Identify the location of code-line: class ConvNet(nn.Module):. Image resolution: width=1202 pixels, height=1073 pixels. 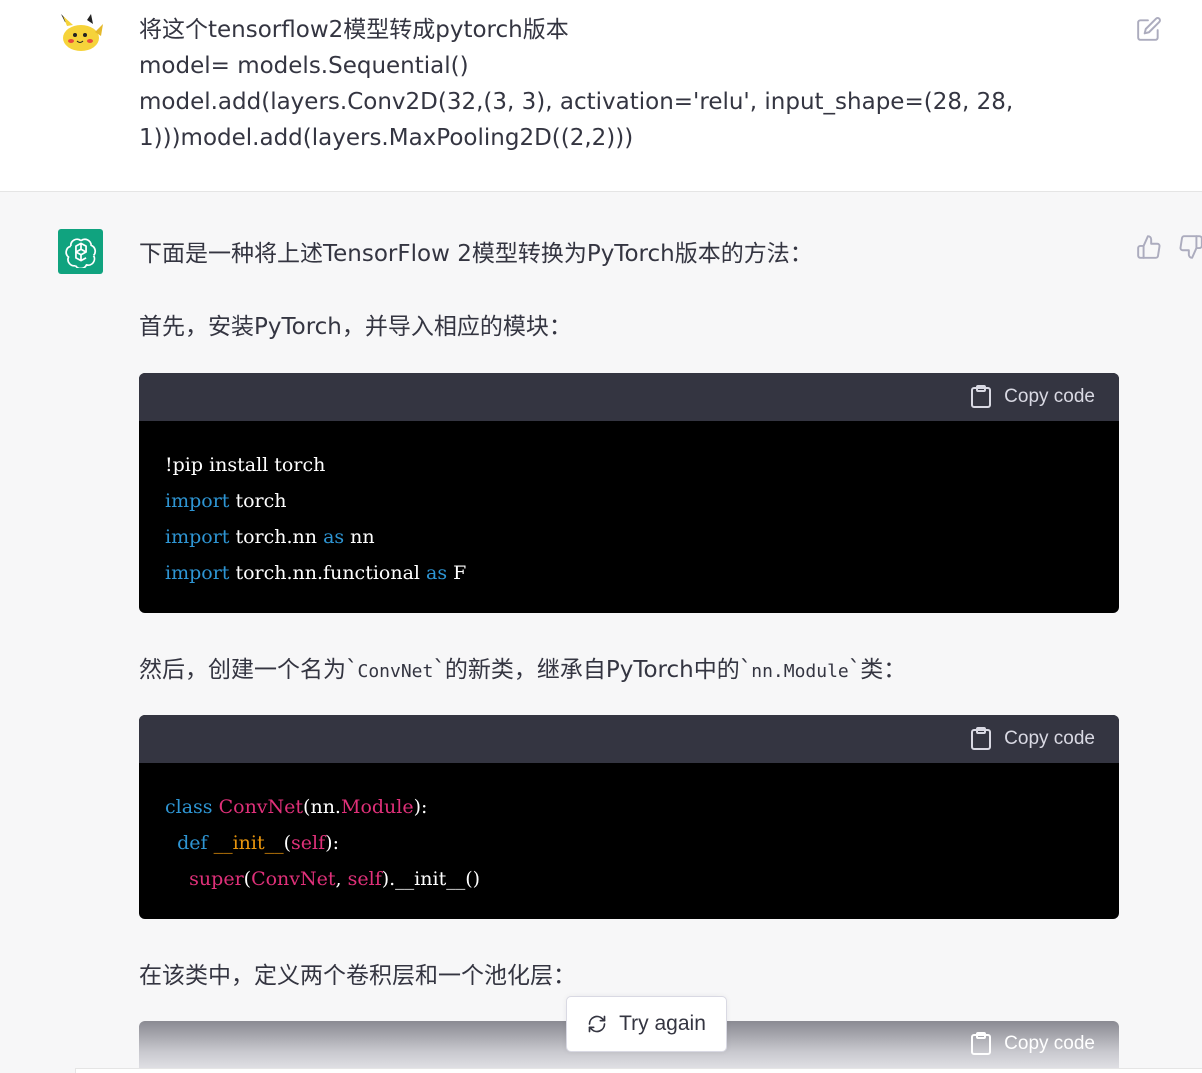
(629, 807).